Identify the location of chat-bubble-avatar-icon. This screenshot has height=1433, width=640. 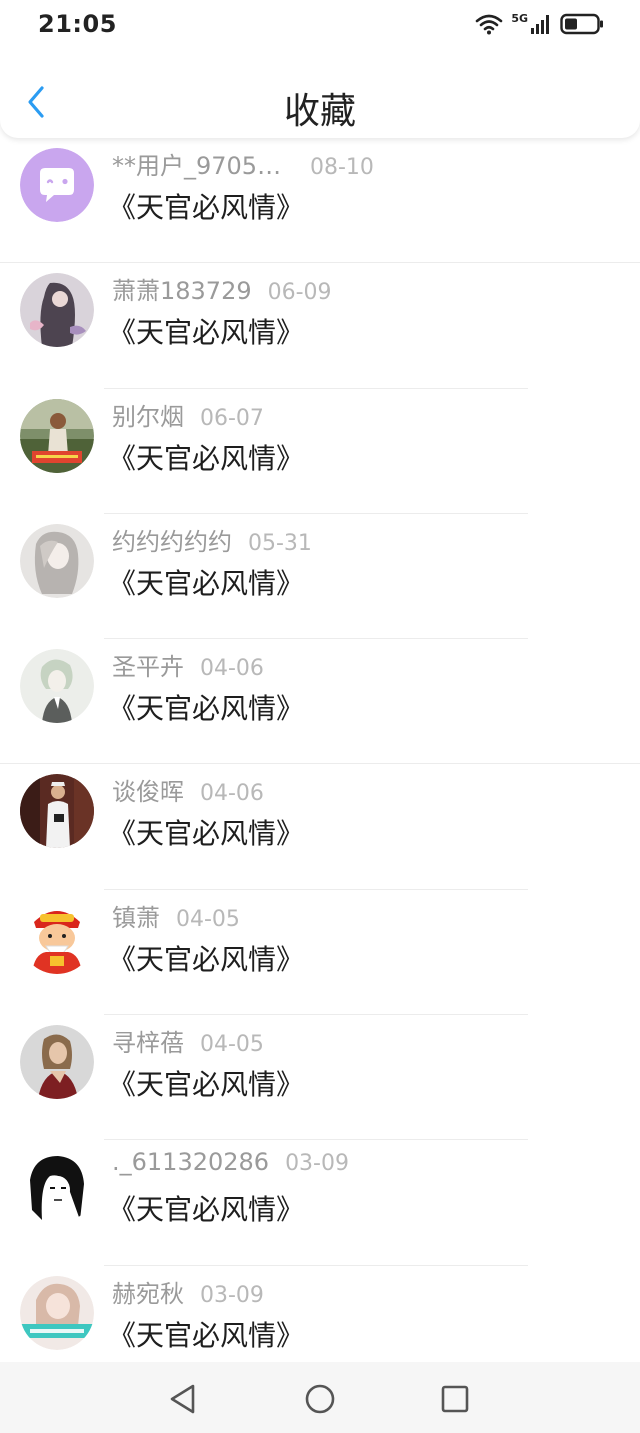
(57, 185).